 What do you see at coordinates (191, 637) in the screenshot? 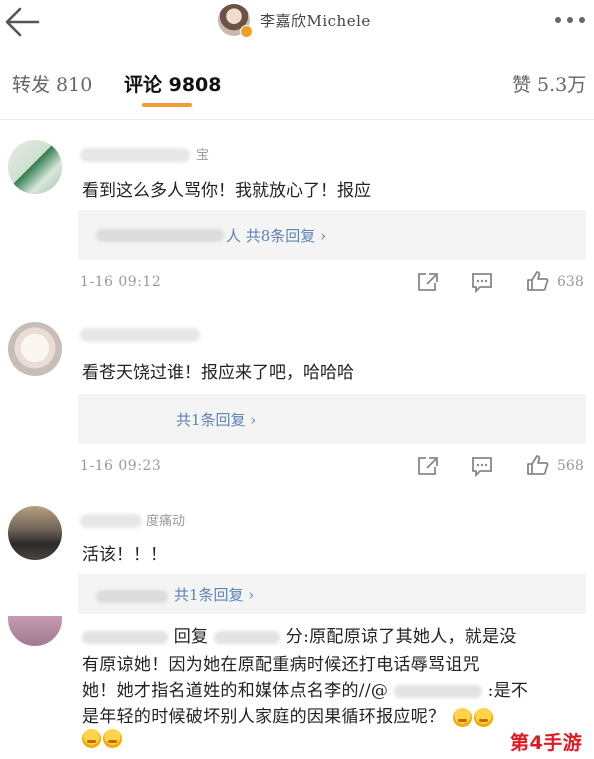
I see `reply-prefix: 回复` at bounding box center [191, 637].